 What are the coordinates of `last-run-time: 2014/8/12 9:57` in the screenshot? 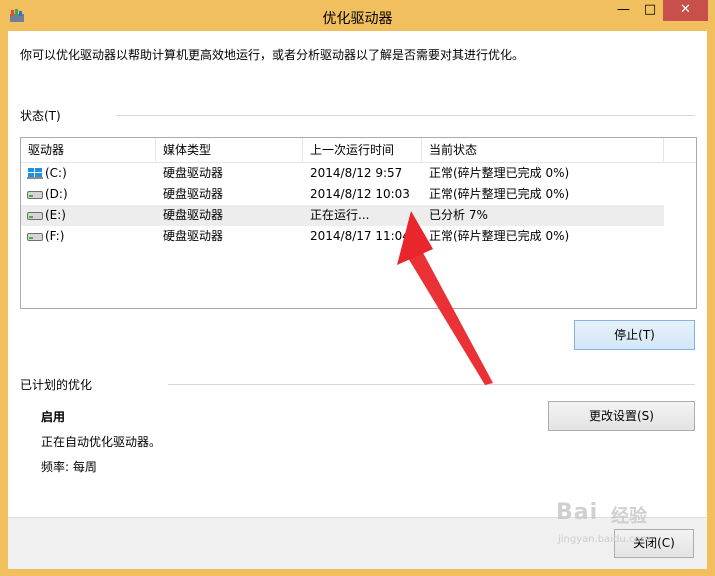 It's located at (356, 173).